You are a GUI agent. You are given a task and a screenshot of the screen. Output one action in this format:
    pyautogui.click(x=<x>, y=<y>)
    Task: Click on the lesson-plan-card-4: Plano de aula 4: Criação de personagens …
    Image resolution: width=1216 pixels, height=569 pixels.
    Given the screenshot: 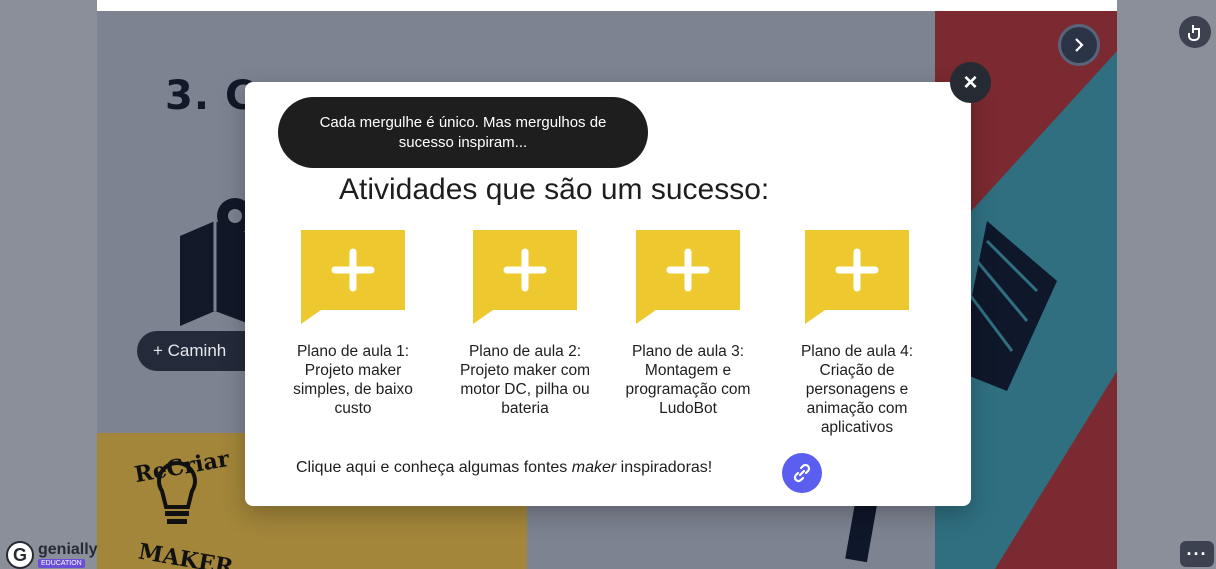 What is the action you would take?
    pyautogui.click(x=857, y=333)
    